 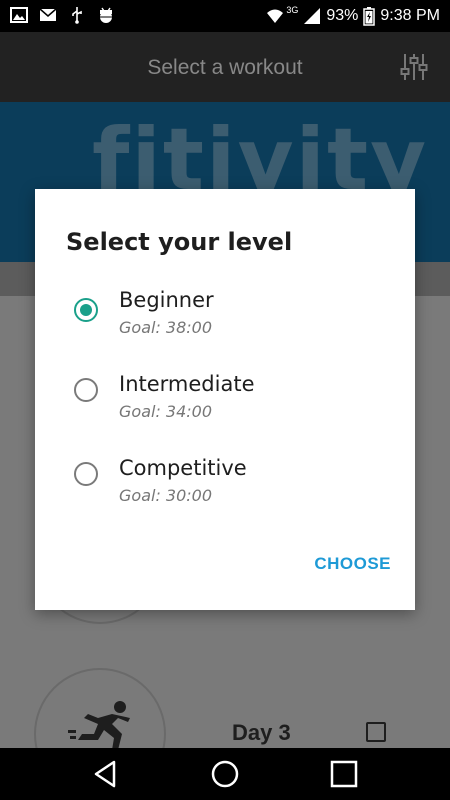 What do you see at coordinates (225, 16) in the screenshot?
I see `status-bar: 3G 93% 9:38 PM` at bounding box center [225, 16].